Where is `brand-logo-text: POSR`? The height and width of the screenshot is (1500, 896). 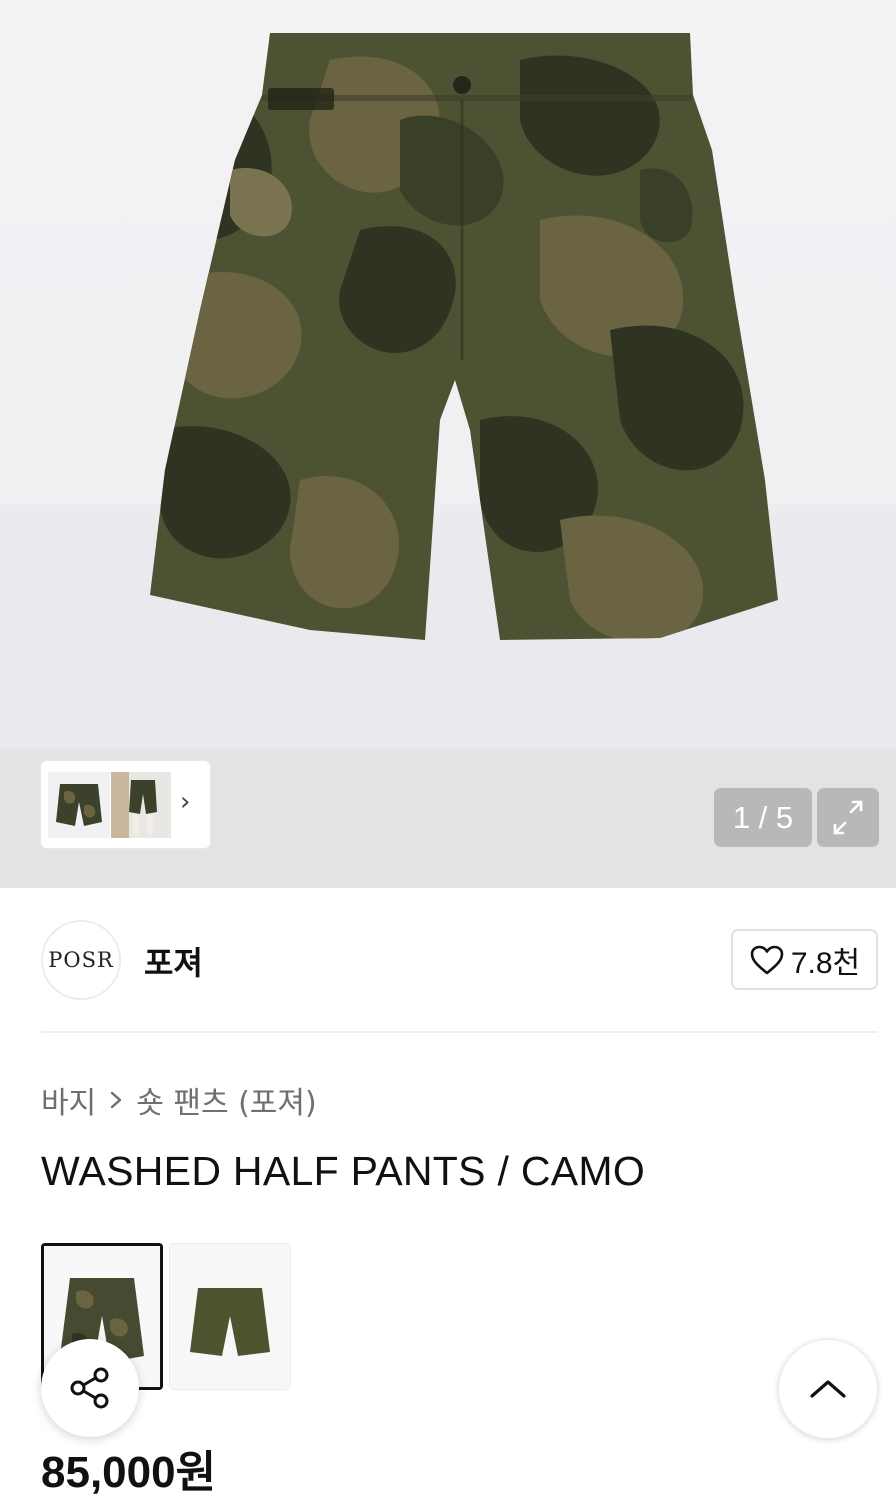 brand-logo-text: POSR is located at coordinates (81, 960).